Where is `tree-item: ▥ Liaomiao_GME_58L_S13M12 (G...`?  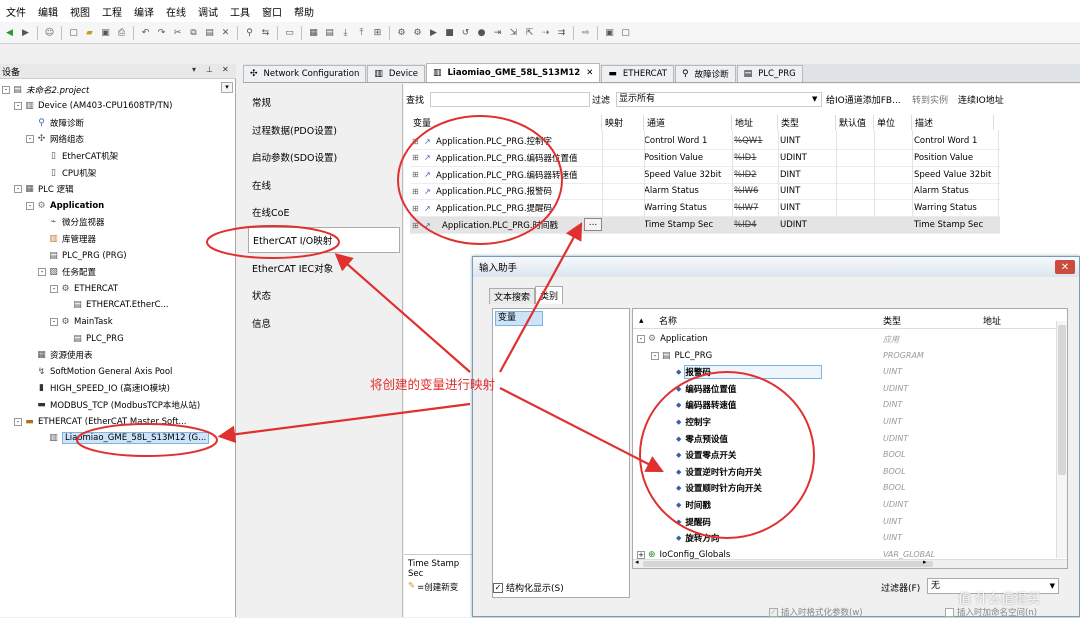
tree-item: ▥ Liaomiao_GME_58L_S13M12 (G... is located at coordinates (118, 438).